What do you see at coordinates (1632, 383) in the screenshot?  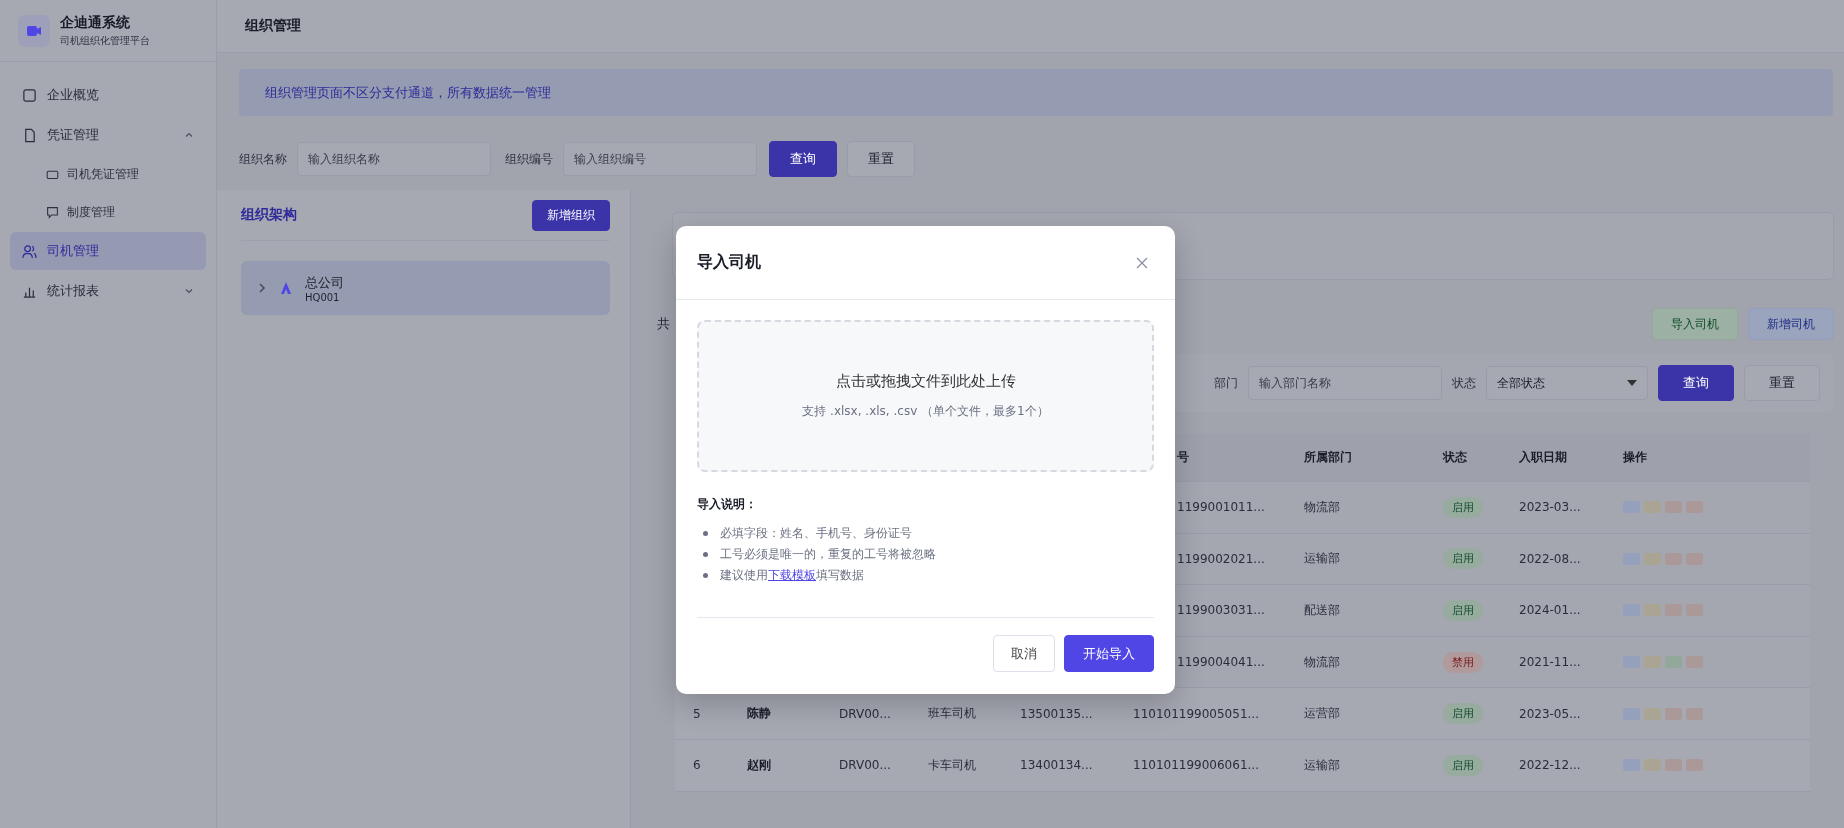 I see `caret-icon` at bounding box center [1632, 383].